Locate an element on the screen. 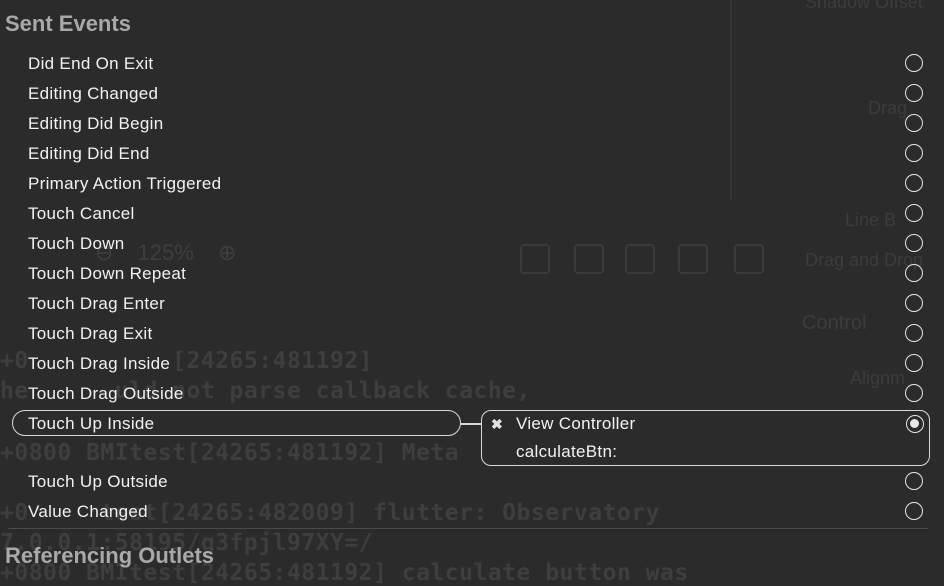 The width and height of the screenshot is (944, 586). connection-line is located at coordinates (471, 424).